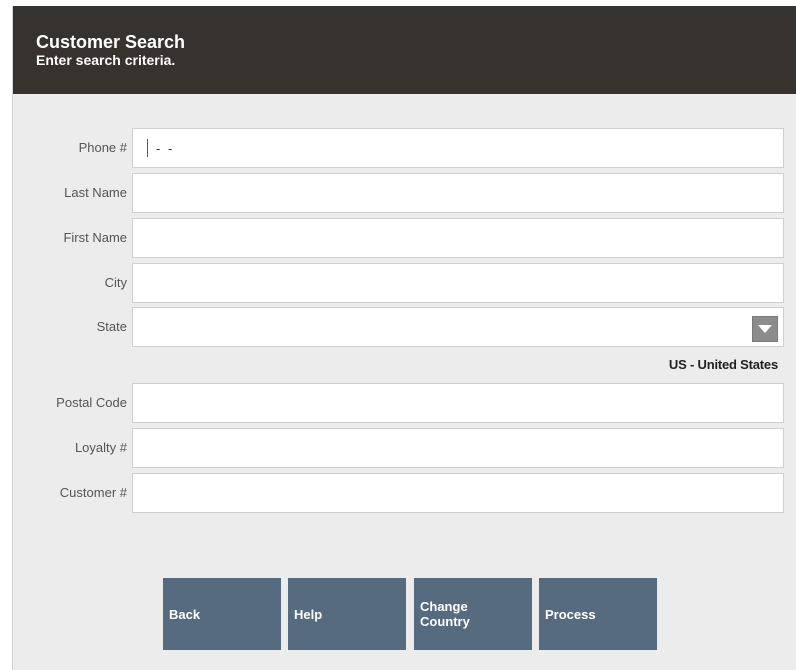 The height and width of the screenshot is (670, 796). Describe the element at coordinates (458, 238) in the screenshot. I see `first-name-field` at that location.